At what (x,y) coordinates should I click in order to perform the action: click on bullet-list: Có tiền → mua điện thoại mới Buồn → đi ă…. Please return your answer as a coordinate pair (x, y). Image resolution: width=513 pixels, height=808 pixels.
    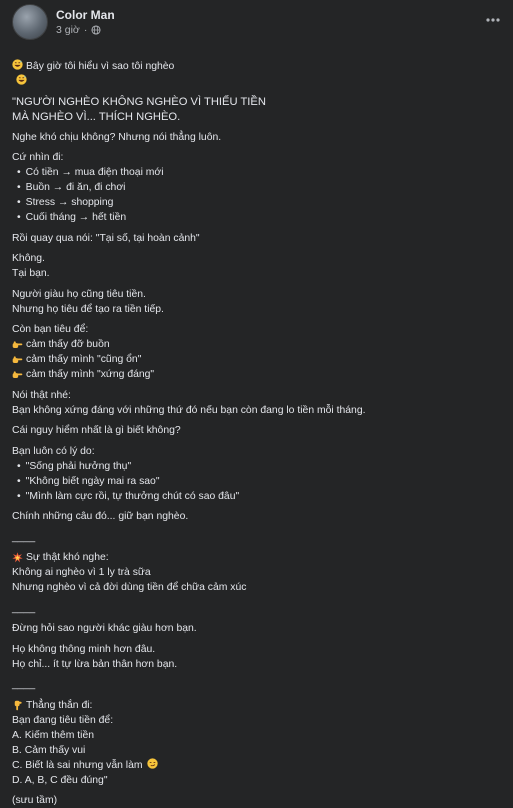
    Looking at the image, I should click on (256, 195).